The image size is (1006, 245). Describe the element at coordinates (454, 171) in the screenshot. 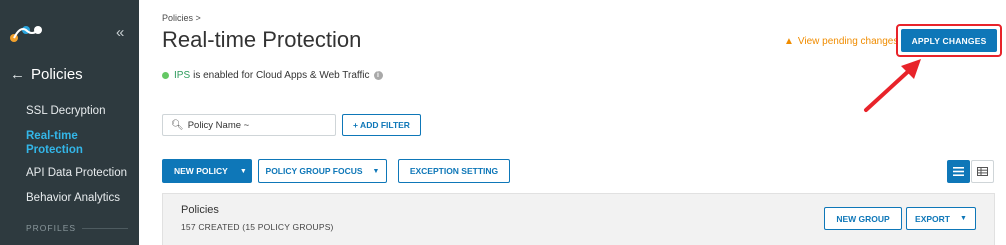

I see `exception-setting-button: EXCEPTION SETTING` at that location.